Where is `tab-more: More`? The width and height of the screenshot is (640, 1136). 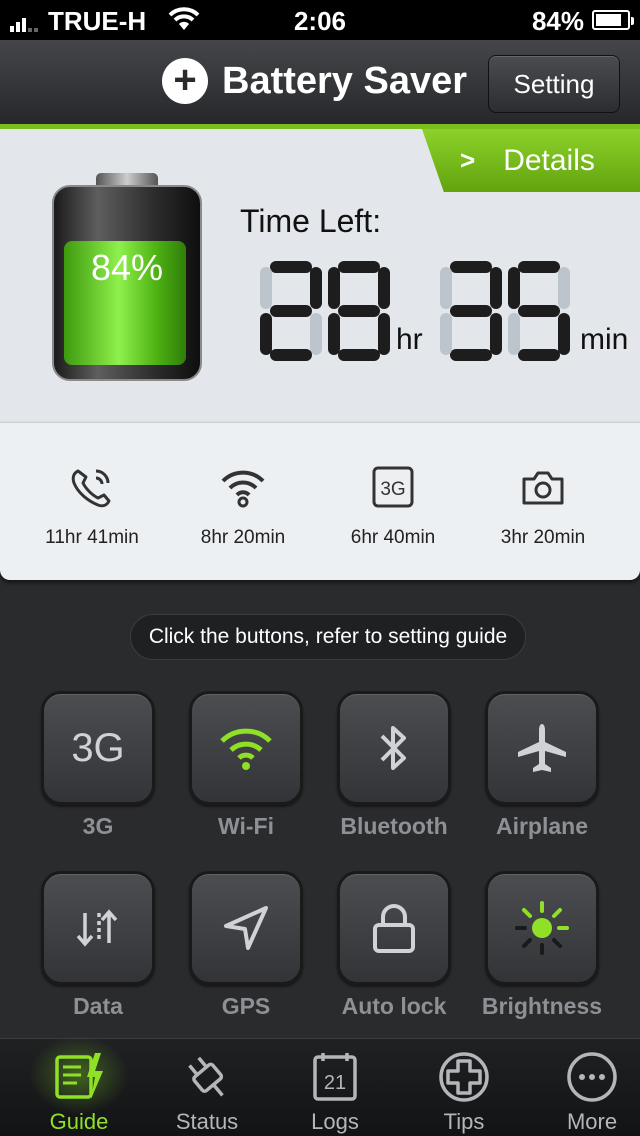
tab-more: More is located at coordinates (586, 1092).